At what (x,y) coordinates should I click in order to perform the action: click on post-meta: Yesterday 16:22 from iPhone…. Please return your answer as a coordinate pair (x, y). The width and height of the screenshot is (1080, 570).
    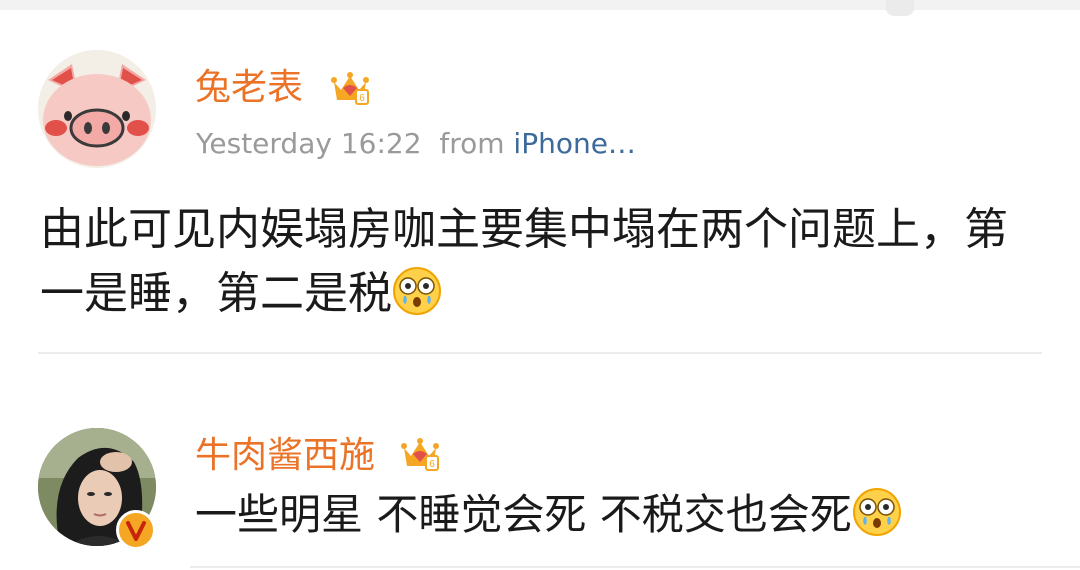
    Looking at the image, I should click on (416, 144).